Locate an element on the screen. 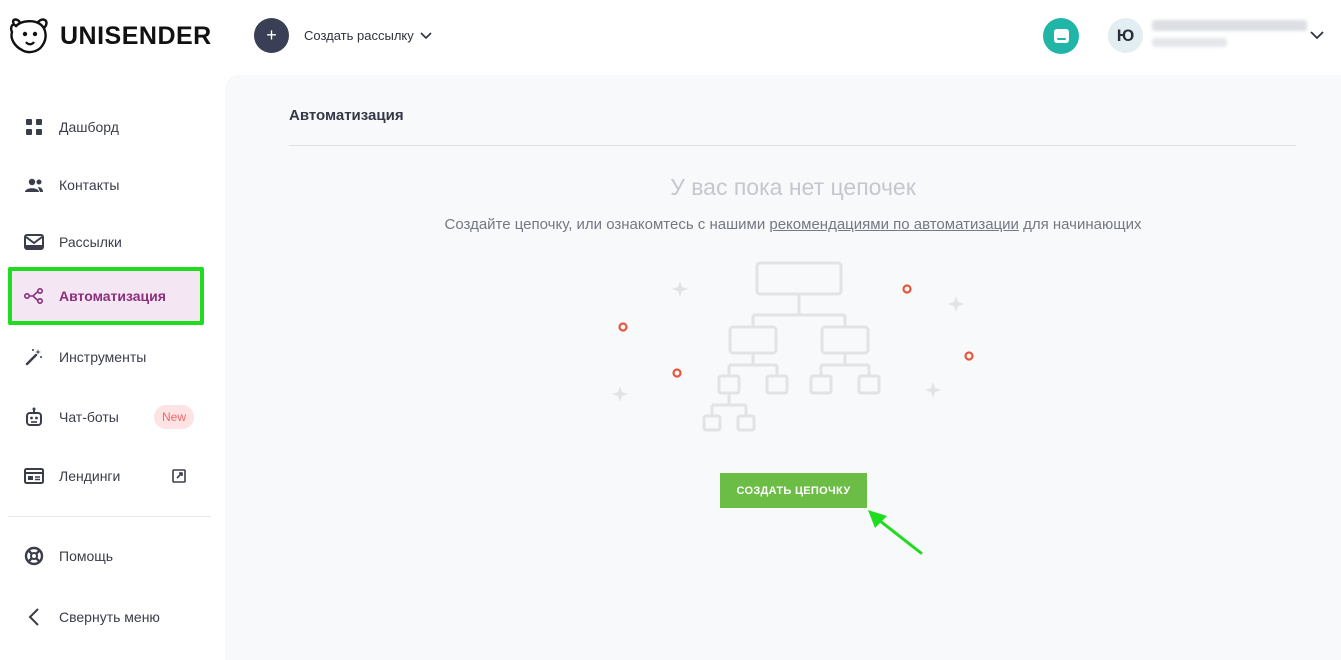 The width and height of the screenshot is (1341, 660). plus-icon: + is located at coordinates (271, 35).